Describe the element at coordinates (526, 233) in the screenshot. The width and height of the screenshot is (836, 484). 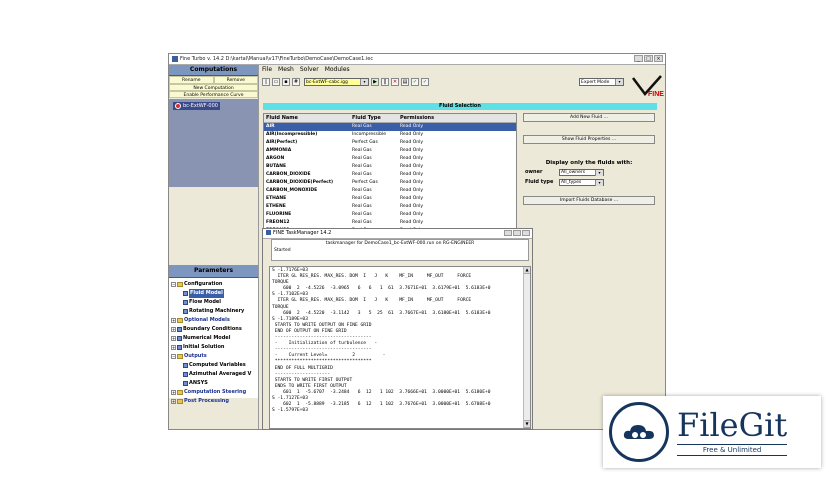
I see `close-icon` at that location.